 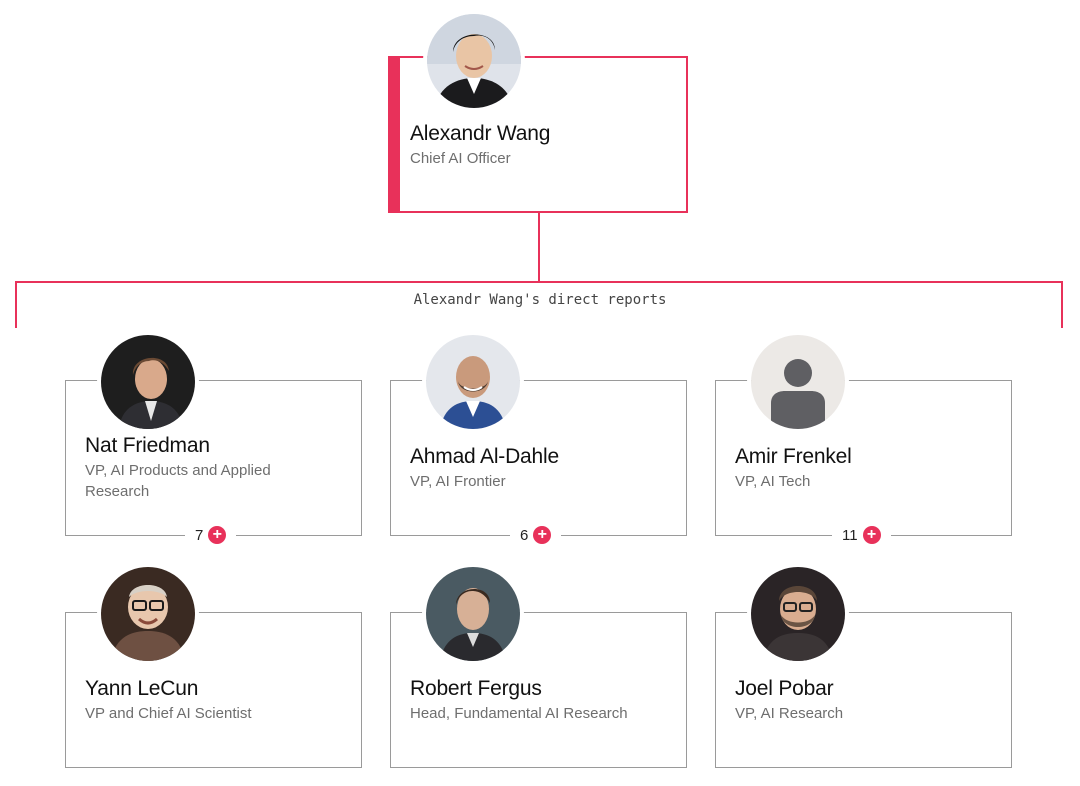 I want to click on root-person-title: Chief AI Officer, so click(x=460, y=158).